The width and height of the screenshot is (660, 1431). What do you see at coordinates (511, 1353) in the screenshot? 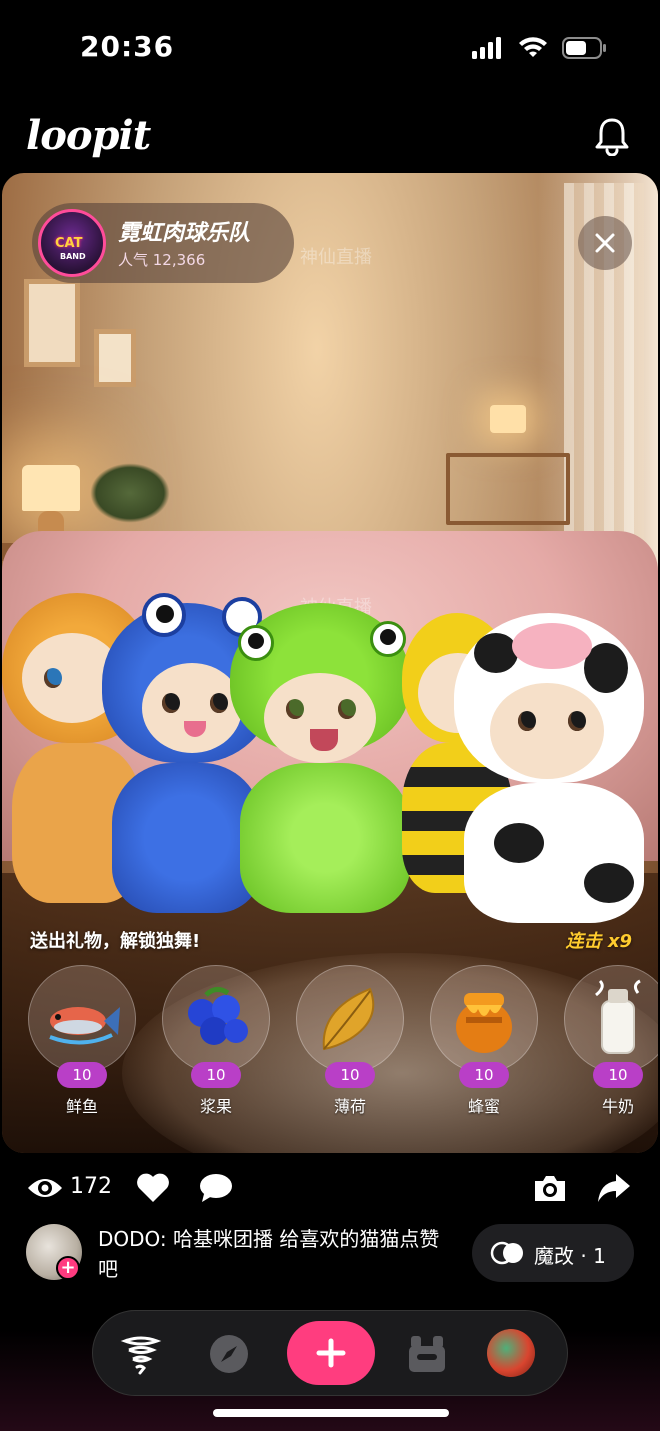
I see `profile-avatar` at bounding box center [511, 1353].